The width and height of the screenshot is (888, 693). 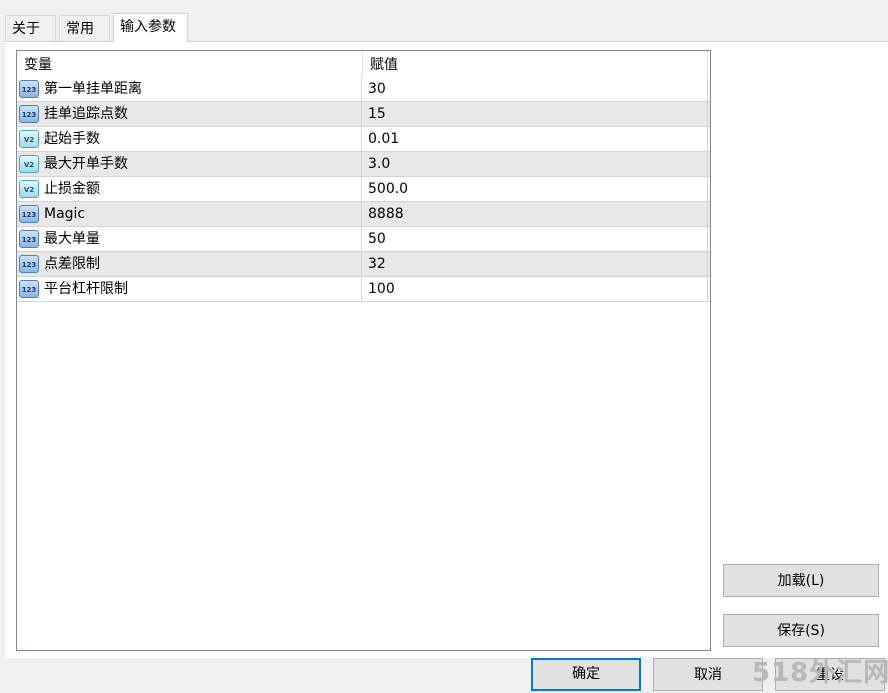 What do you see at coordinates (34, 64) in the screenshot?
I see `column-header-variable: 变量` at bounding box center [34, 64].